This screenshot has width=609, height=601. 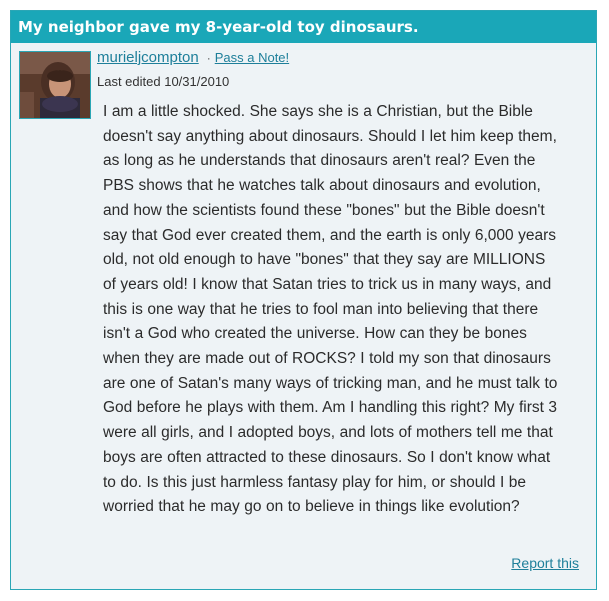 I want to click on pass-a-note-link: Pass a Note!, so click(x=252, y=57).